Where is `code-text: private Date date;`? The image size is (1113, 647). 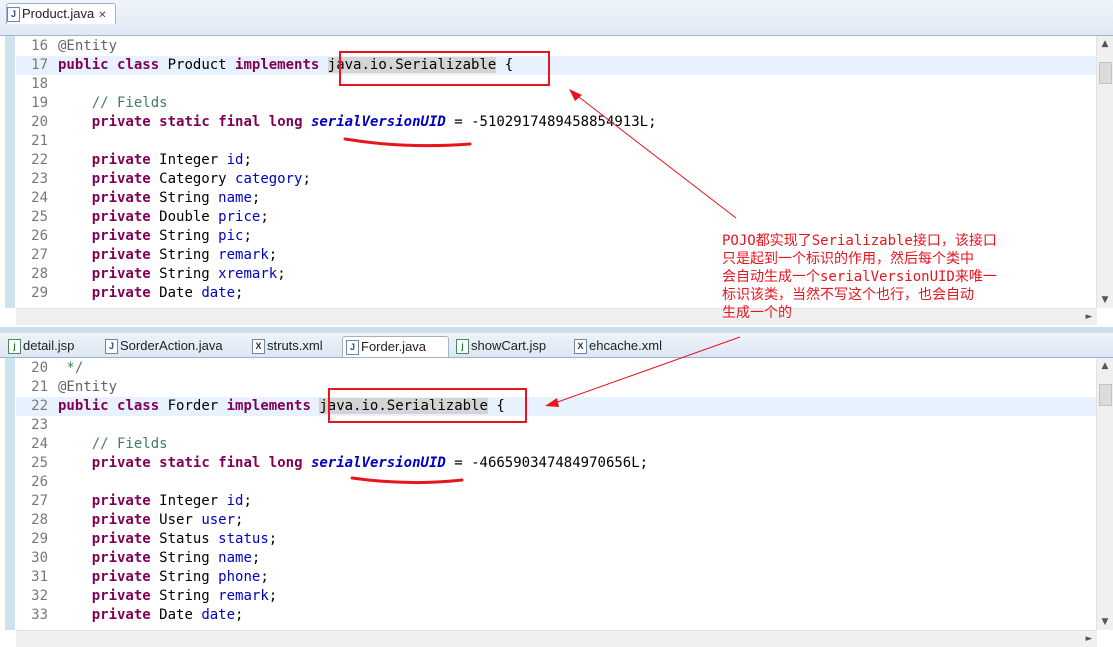 code-text: private Date date; is located at coordinates (151, 293).